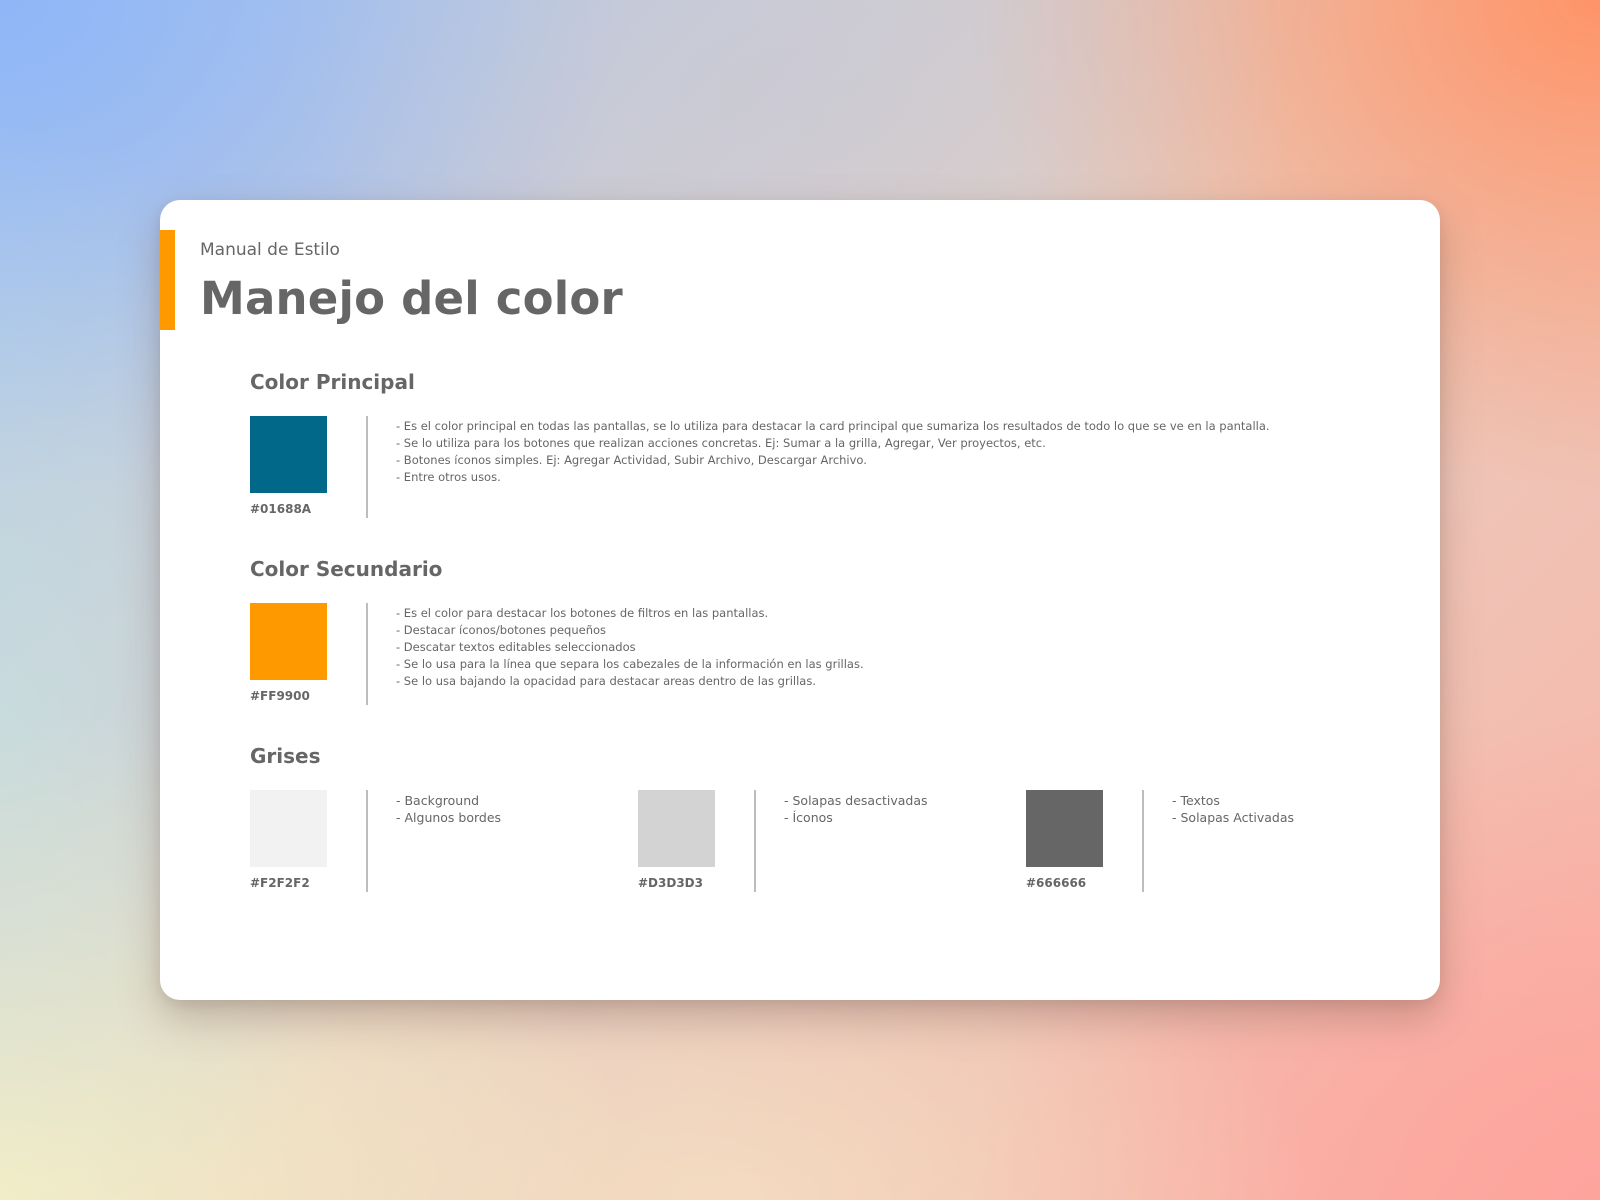  What do you see at coordinates (1233, 809) in the screenshot?
I see `description-list-gris-3: - Textos - Solapas Activadas` at bounding box center [1233, 809].